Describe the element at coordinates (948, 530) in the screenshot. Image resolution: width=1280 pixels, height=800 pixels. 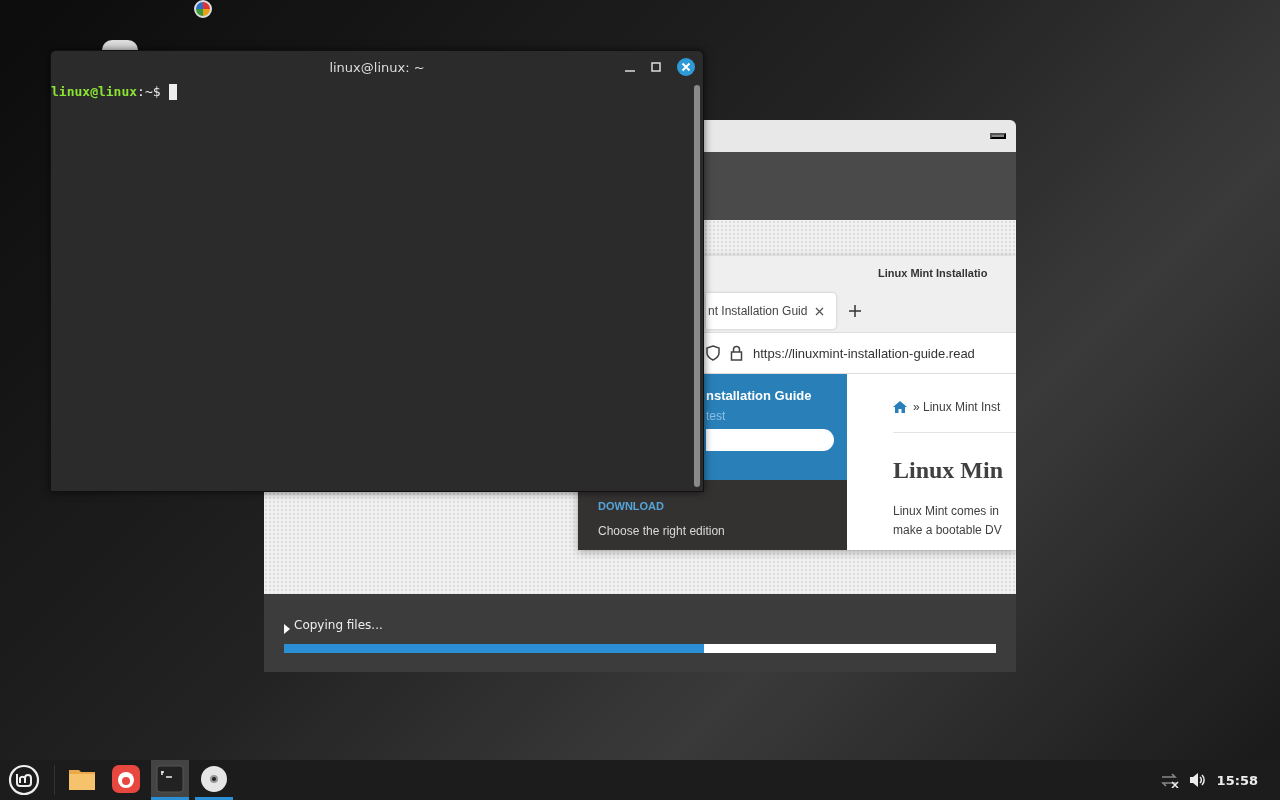
I see `paragraph-text: make a bootable DV` at that location.